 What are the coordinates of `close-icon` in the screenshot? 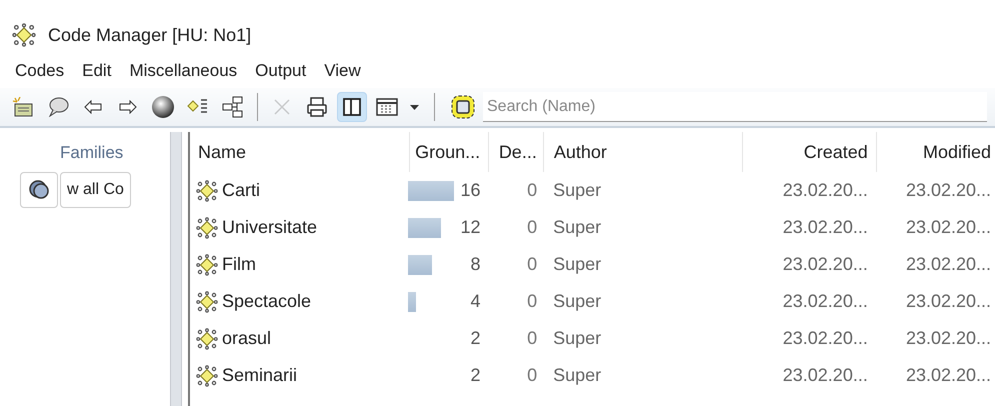 It's located at (282, 107).